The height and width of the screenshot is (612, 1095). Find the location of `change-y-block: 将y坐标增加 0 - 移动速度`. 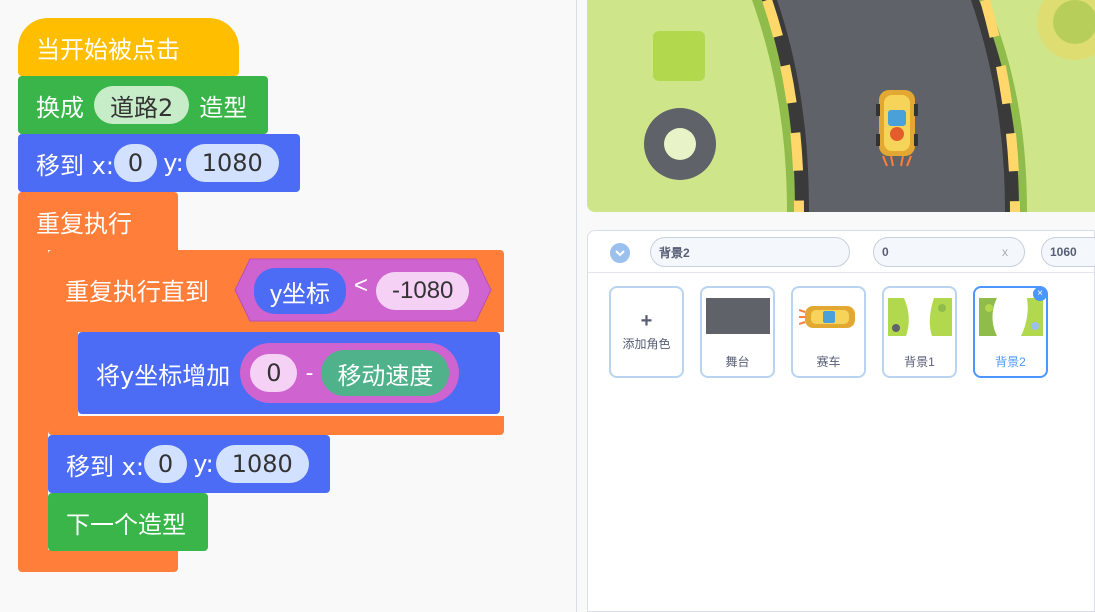

change-y-block: 将y坐标增加 0 - 移动速度 is located at coordinates (289, 373).